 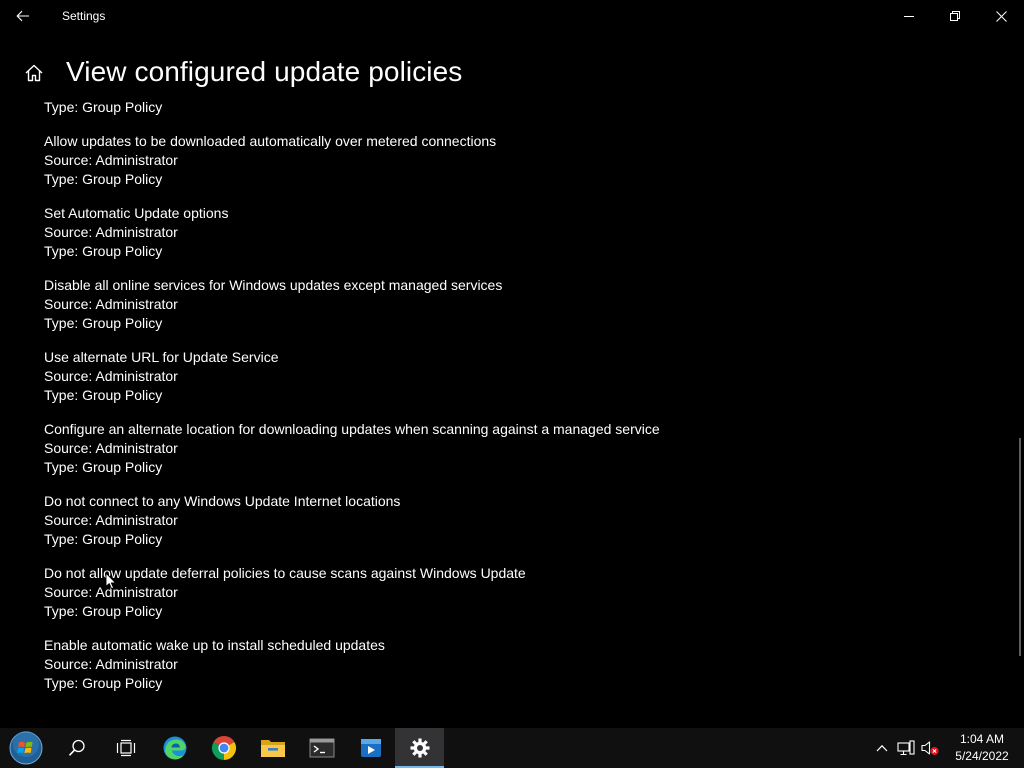 I want to click on settings-gear-icon, so click(x=419, y=748).